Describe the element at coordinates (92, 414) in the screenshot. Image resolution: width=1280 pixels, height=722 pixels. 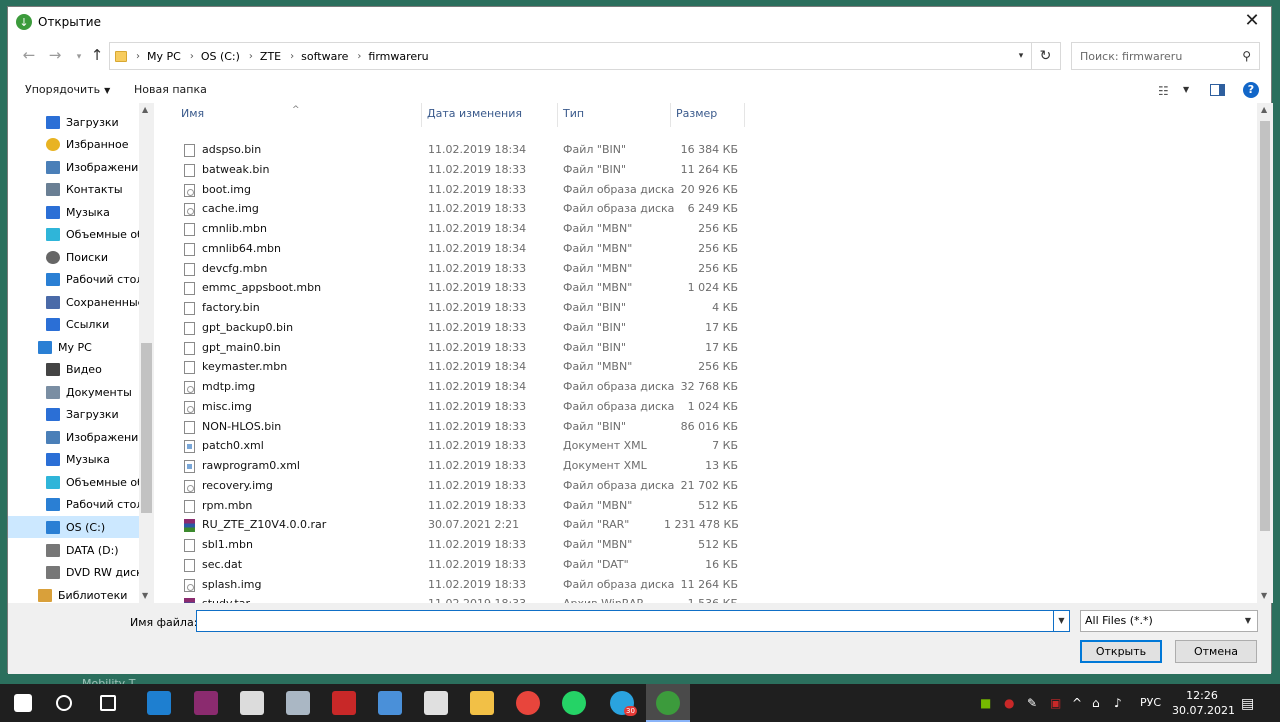
I see `tree-item: Загрузки` at that location.